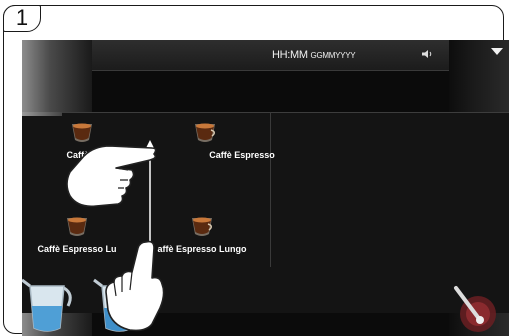  I want to click on status-bar: HH:MM GGMMYYYY, so click(270, 55).